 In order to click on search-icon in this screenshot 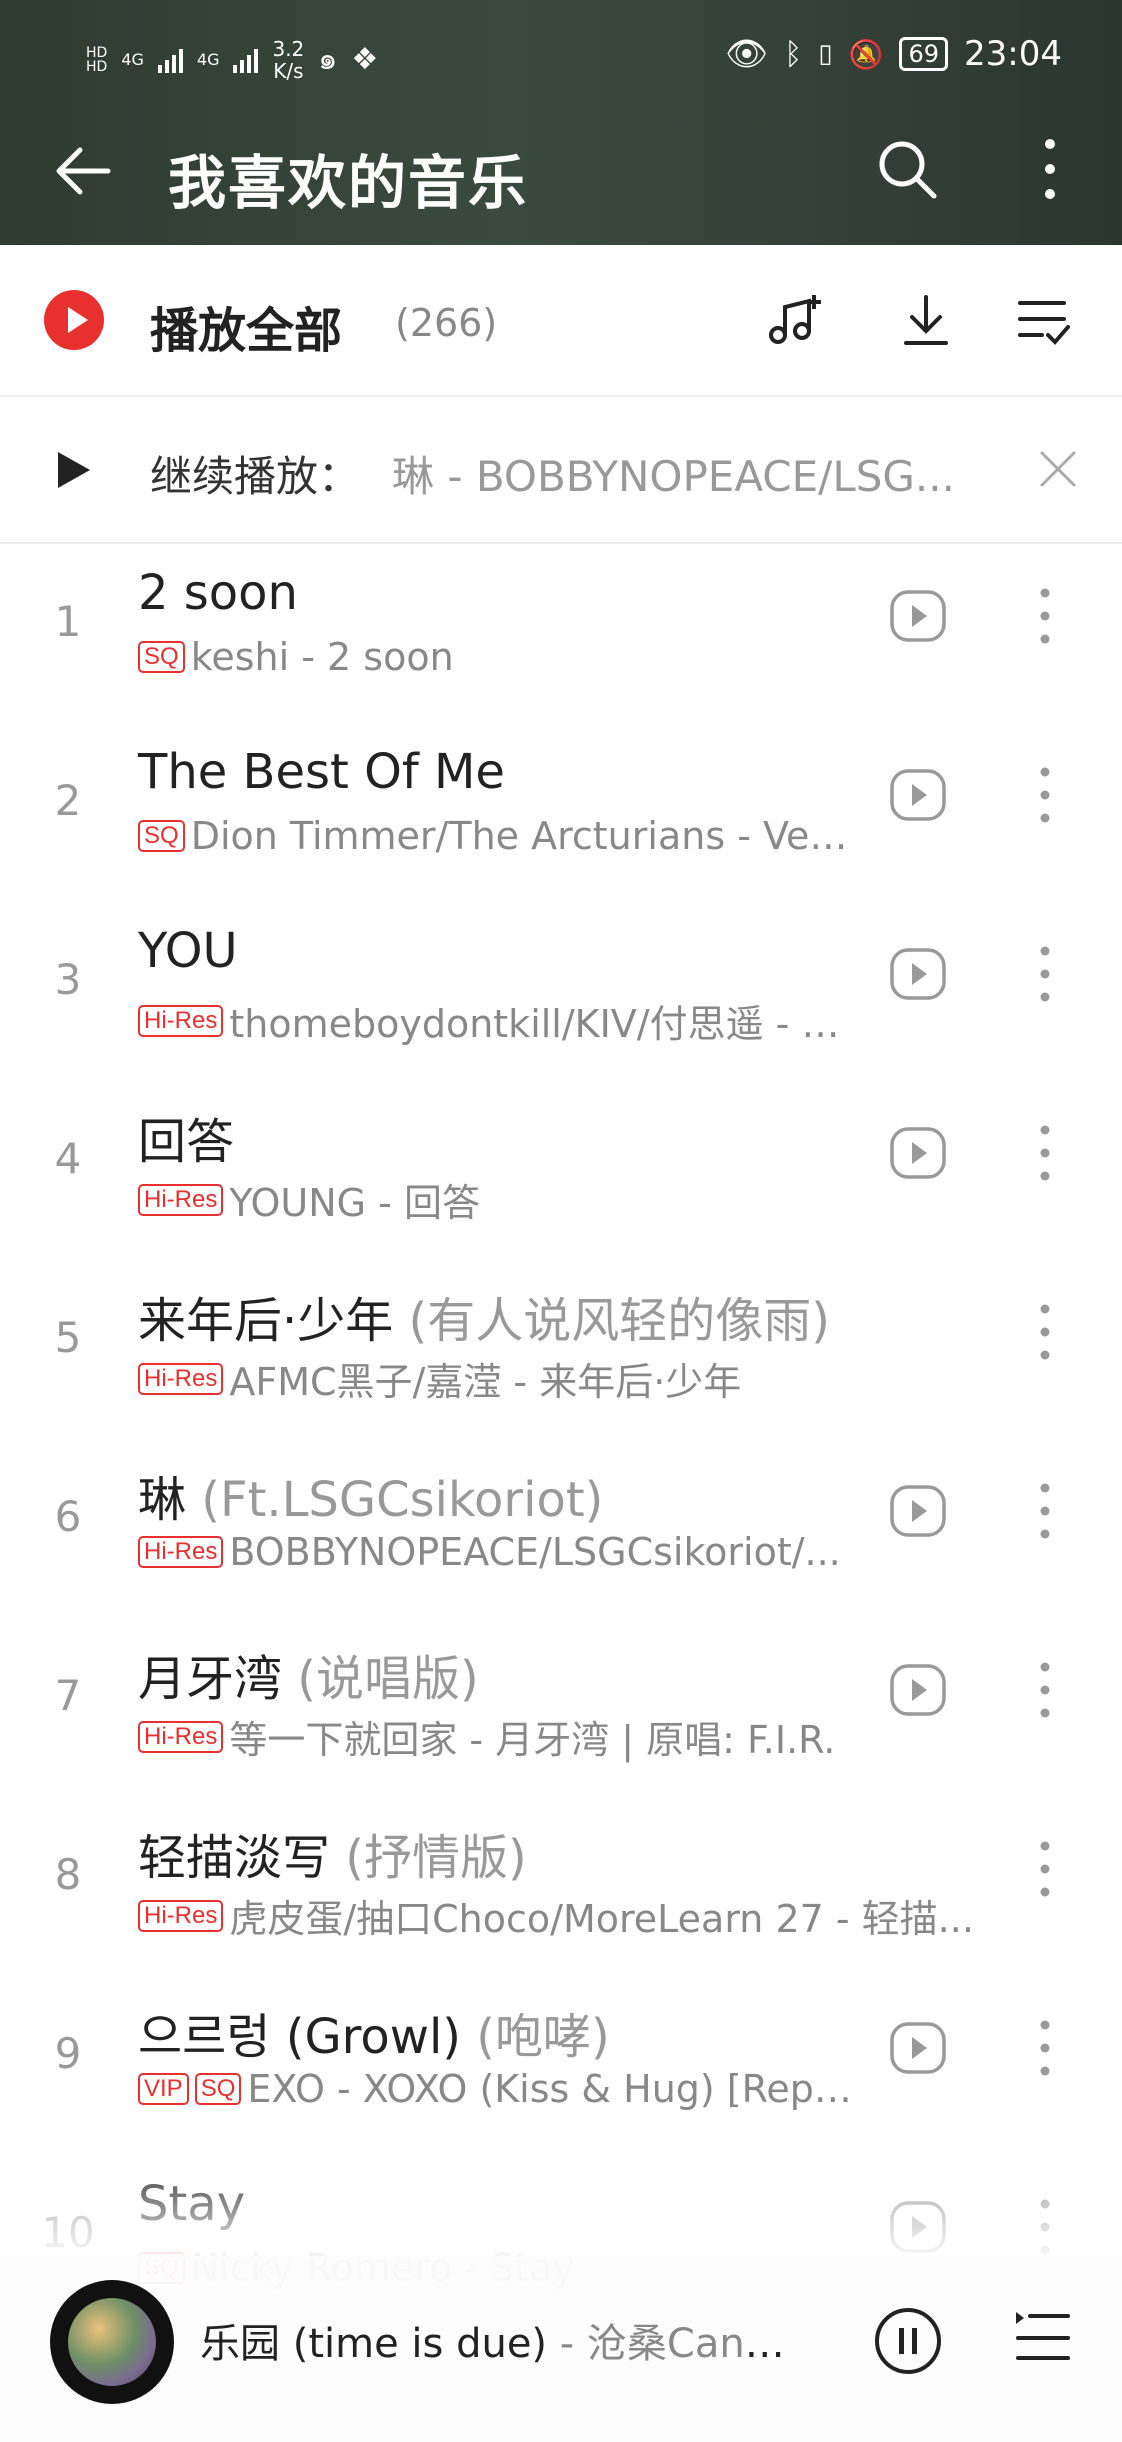, I will do `click(907, 169)`.